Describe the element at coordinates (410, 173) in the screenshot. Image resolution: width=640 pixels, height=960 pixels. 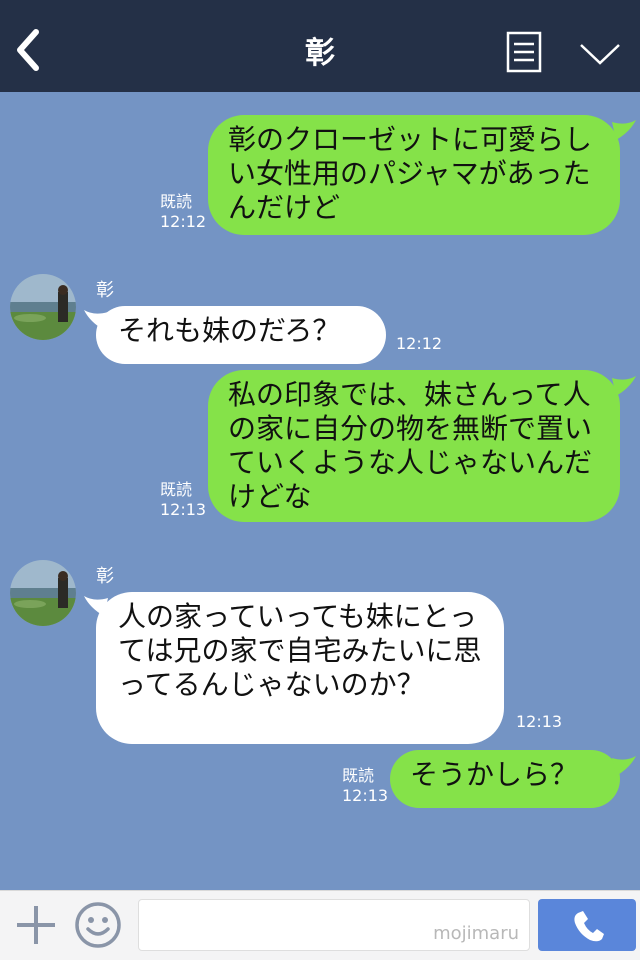
I see `message-text: 彰のクローゼットに可愛らしい女性用のパジャマがあったんだけど` at that location.